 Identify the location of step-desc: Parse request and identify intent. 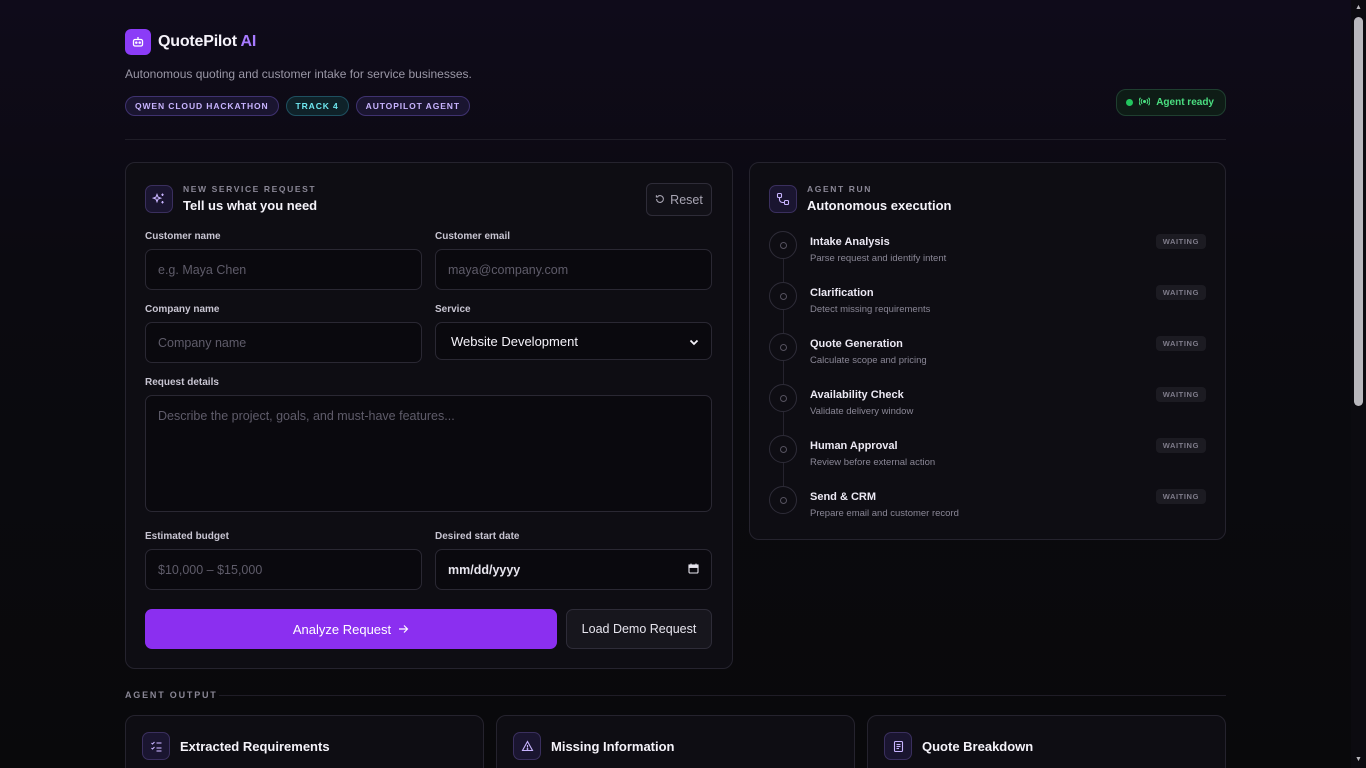
(878, 258).